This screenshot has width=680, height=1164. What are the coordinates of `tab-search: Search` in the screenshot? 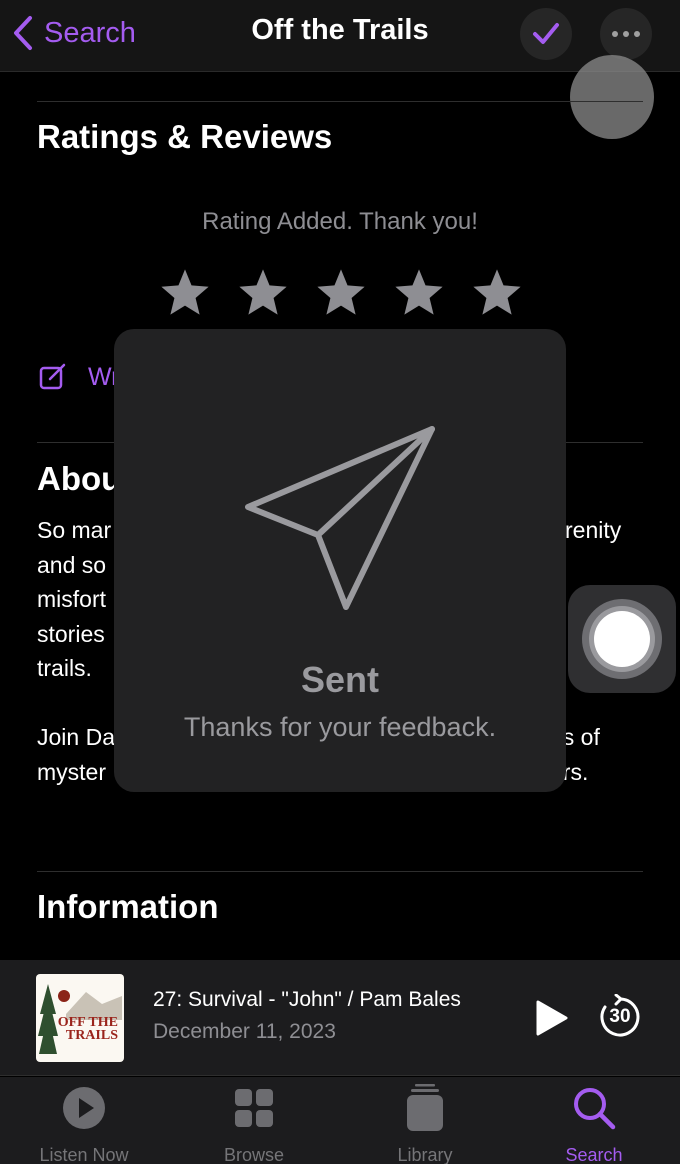 It's located at (594, 1123).